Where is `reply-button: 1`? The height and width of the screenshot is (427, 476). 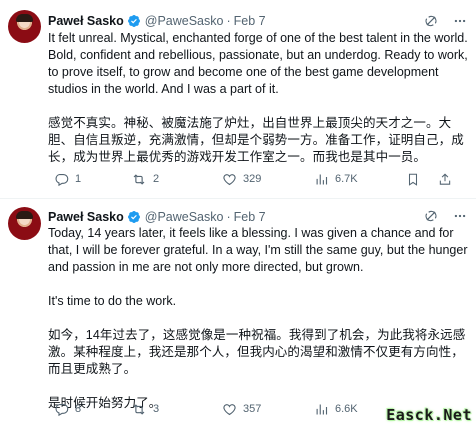
reply-button: 1 is located at coordinates (67, 179).